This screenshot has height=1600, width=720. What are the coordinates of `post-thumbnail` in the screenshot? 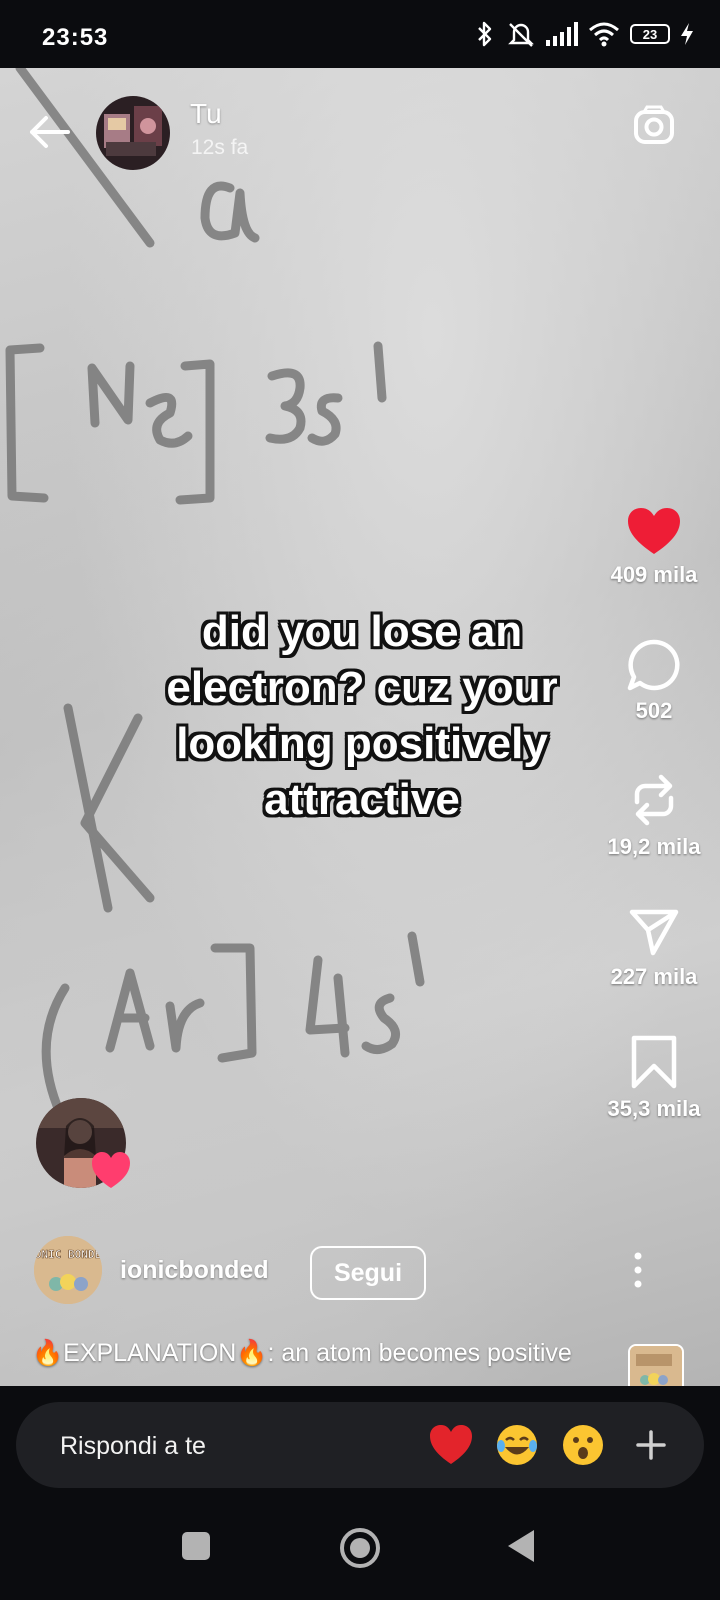 It's located at (656, 1365).